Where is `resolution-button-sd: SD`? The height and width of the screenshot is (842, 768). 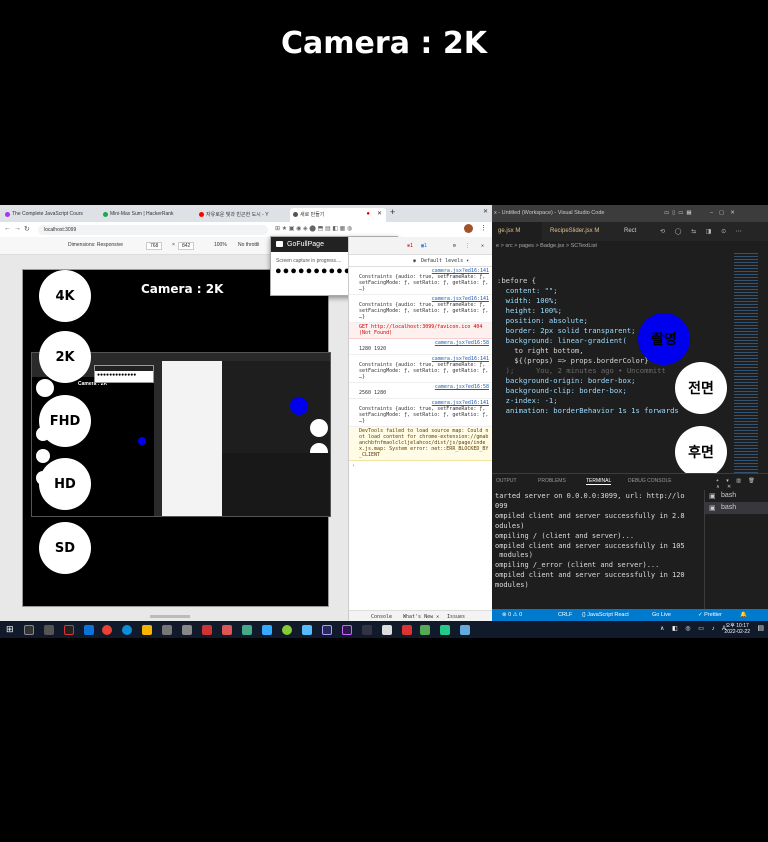
resolution-button-sd: SD is located at coordinates (65, 548).